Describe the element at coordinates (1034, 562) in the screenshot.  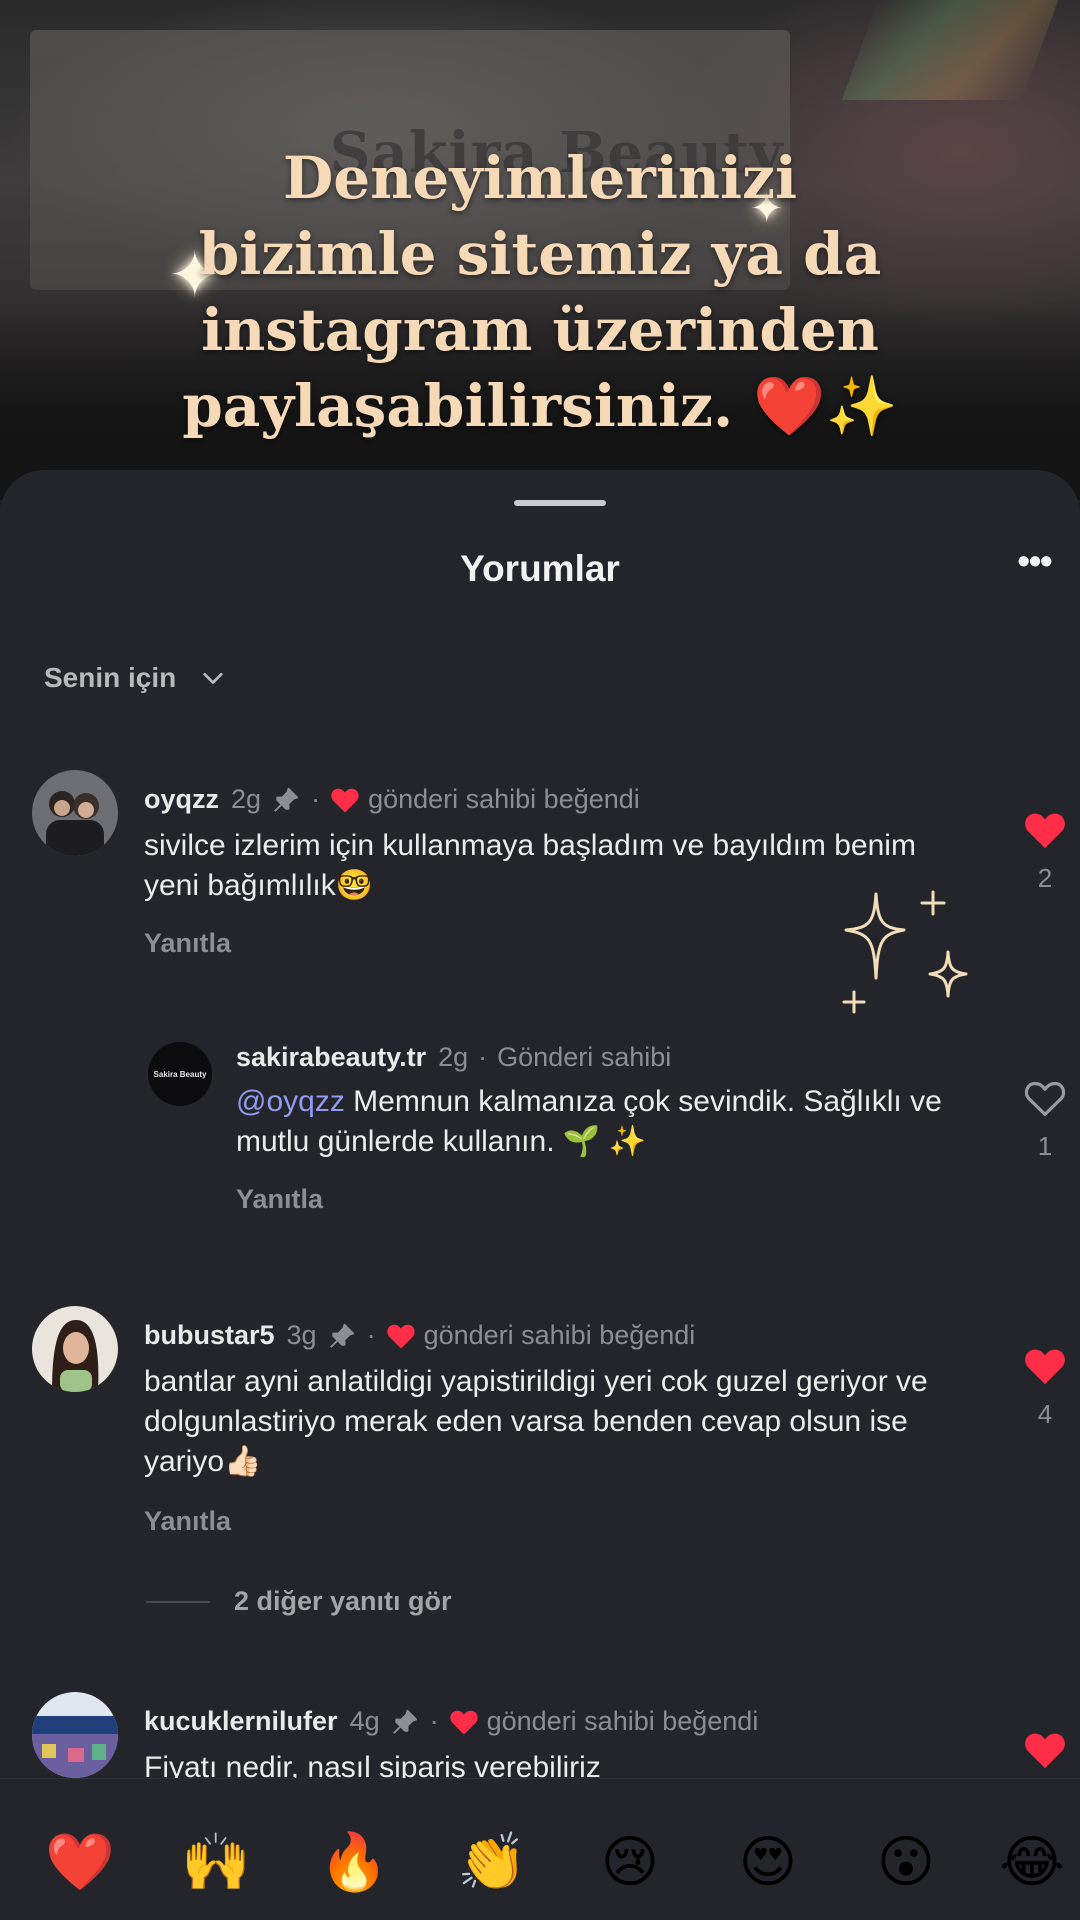
I see `more-options-button: •••` at that location.